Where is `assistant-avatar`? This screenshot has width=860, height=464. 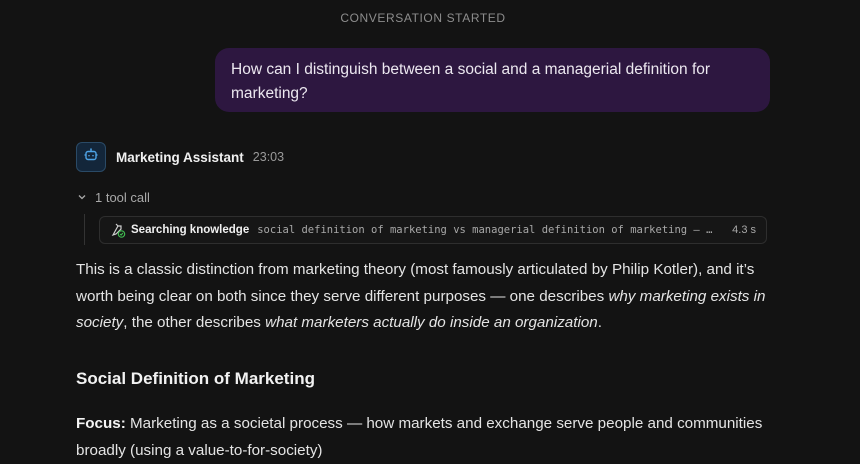
assistant-avatar is located at coordinates (91, 157).